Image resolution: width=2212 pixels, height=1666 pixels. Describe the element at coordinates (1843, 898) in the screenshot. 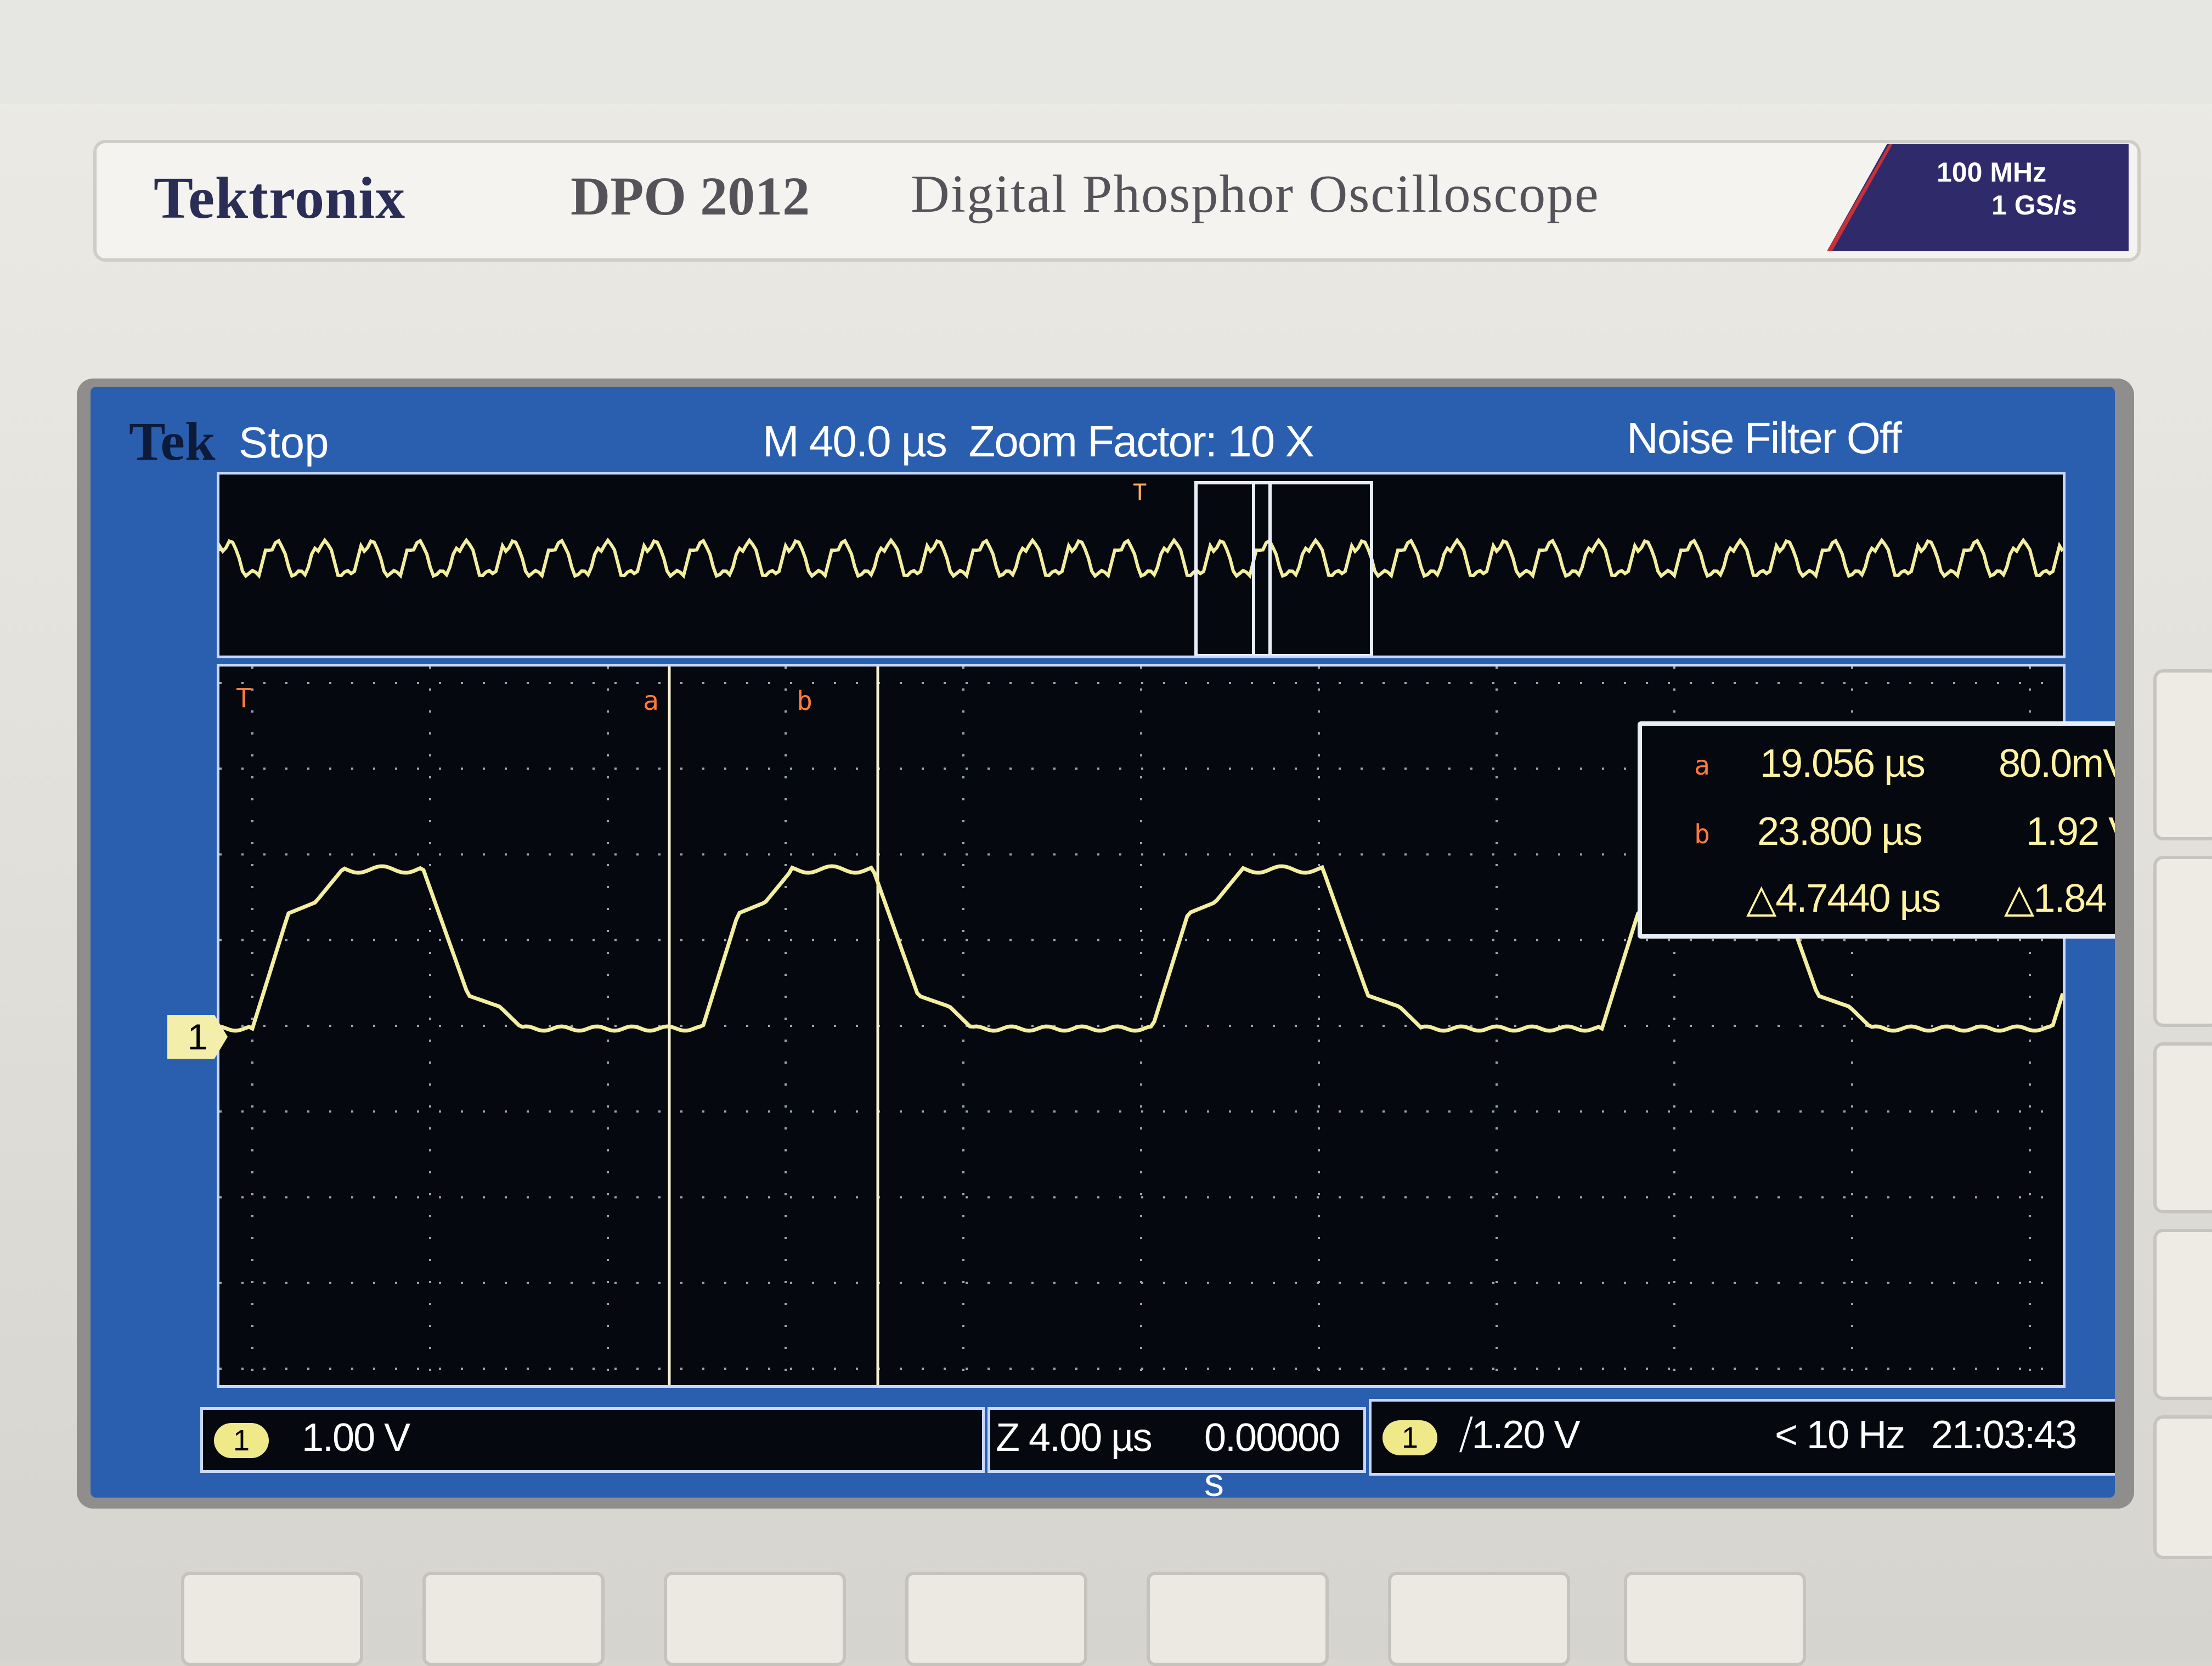

I see `cursor-delta-time: △4.7440 µs` at that location.